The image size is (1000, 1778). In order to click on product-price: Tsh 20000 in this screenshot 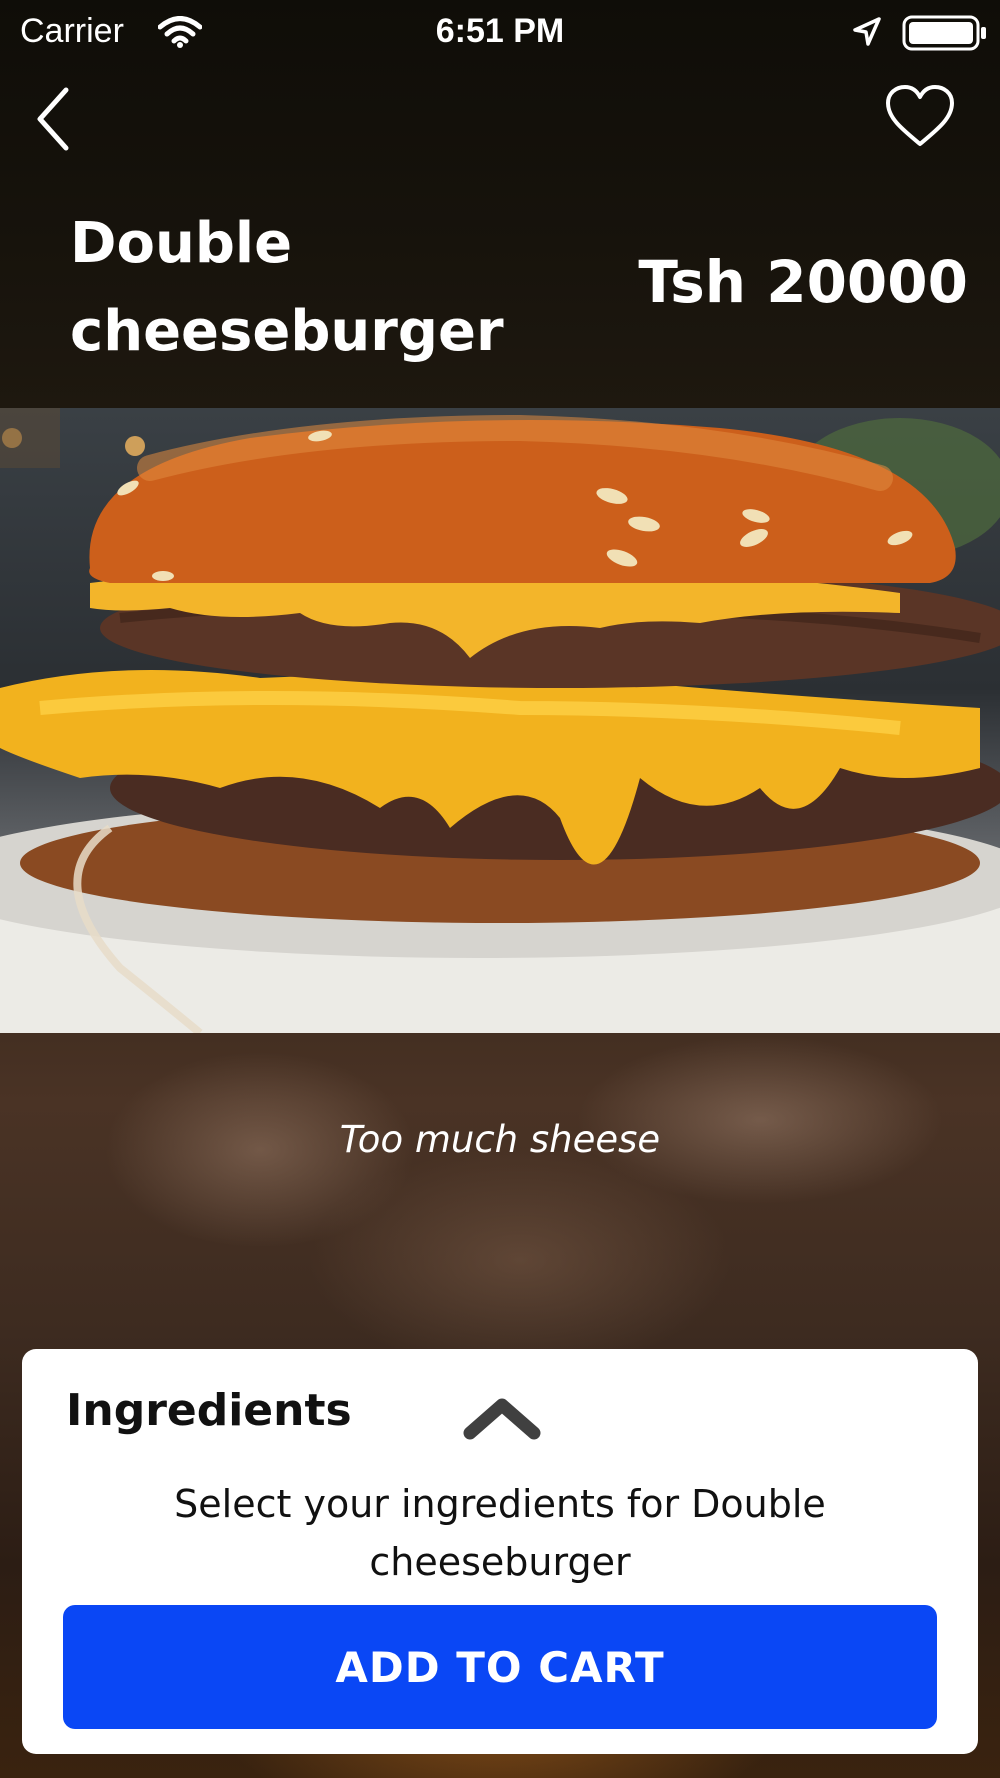, I will do `click(803, 282)`.